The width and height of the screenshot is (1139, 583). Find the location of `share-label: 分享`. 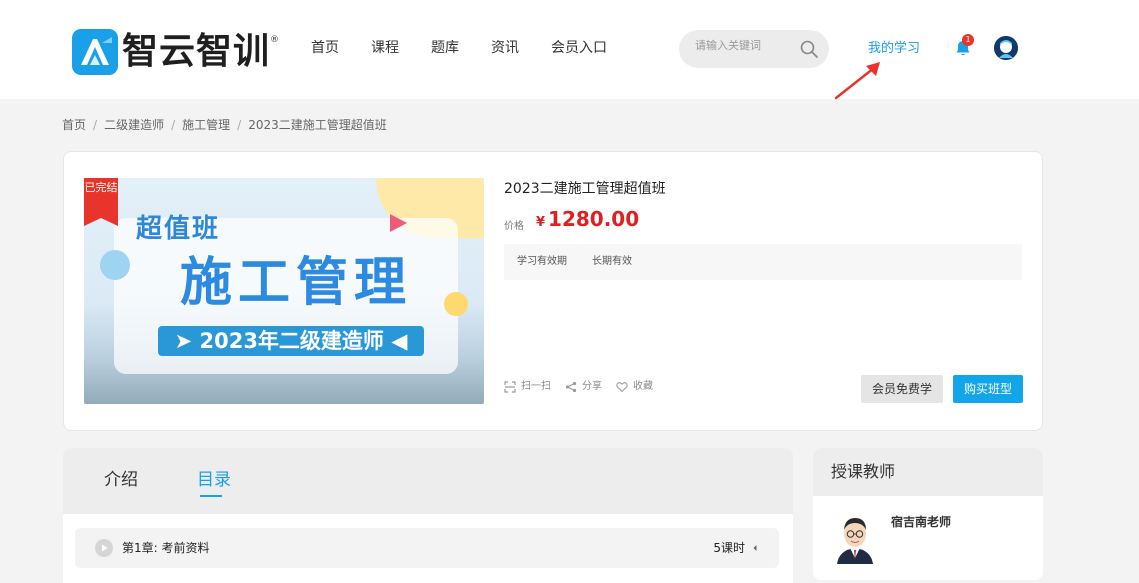

share-label: 分享 is located at coordinates (592, 386).